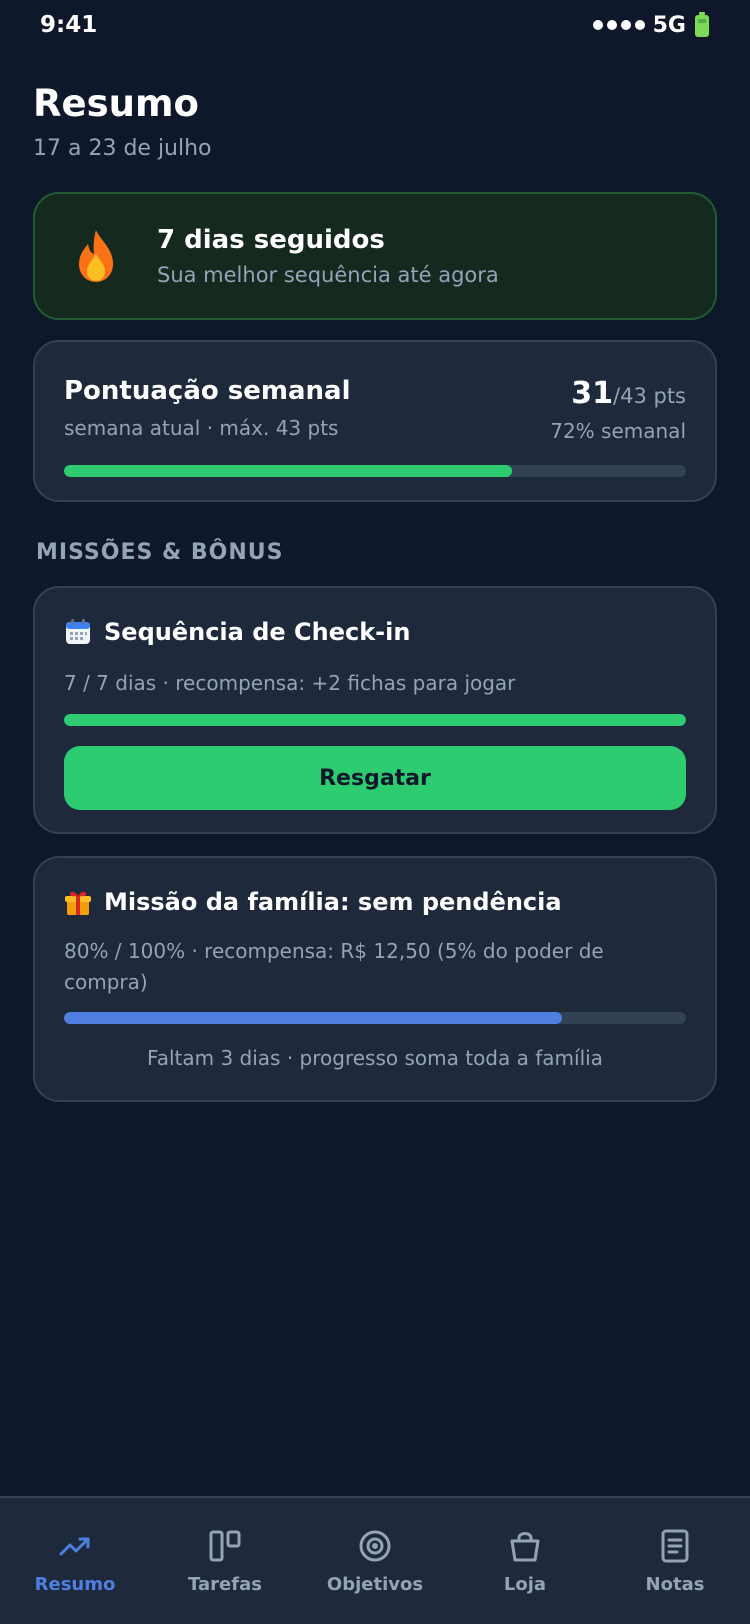 The image size is (750, 1624). What do you see at coordinates (525, 1584) in the screenshot?
I see `nav-label: Loja` at bounding box center [525, 1584].